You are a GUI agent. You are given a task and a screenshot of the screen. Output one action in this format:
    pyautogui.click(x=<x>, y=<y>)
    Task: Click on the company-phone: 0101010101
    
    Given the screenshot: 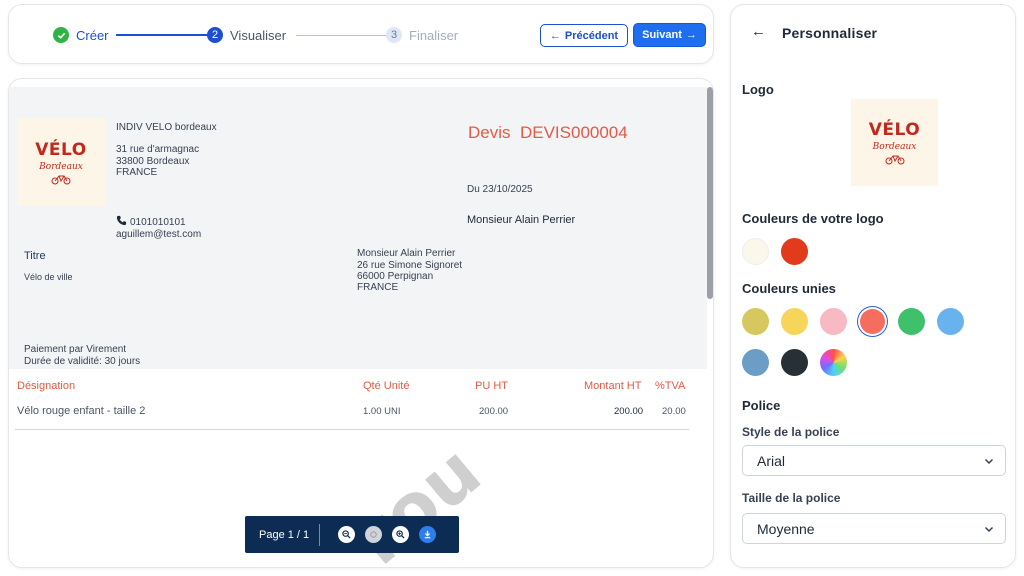 What is the action you would take?
    pyautogui.click(x=151, y=222)
    